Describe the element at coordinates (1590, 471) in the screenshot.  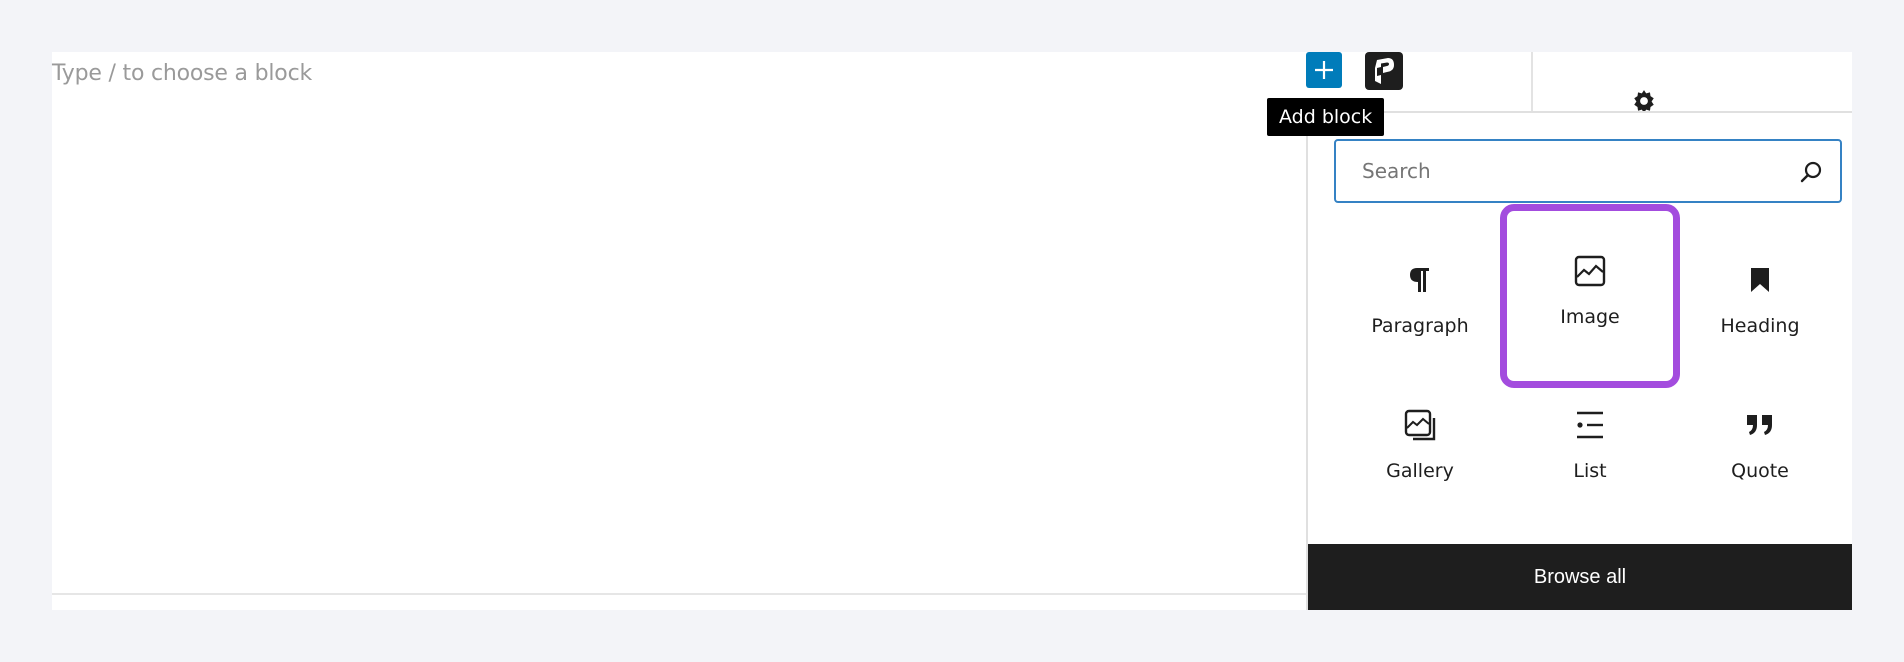
I see `block-label: List` at that location.